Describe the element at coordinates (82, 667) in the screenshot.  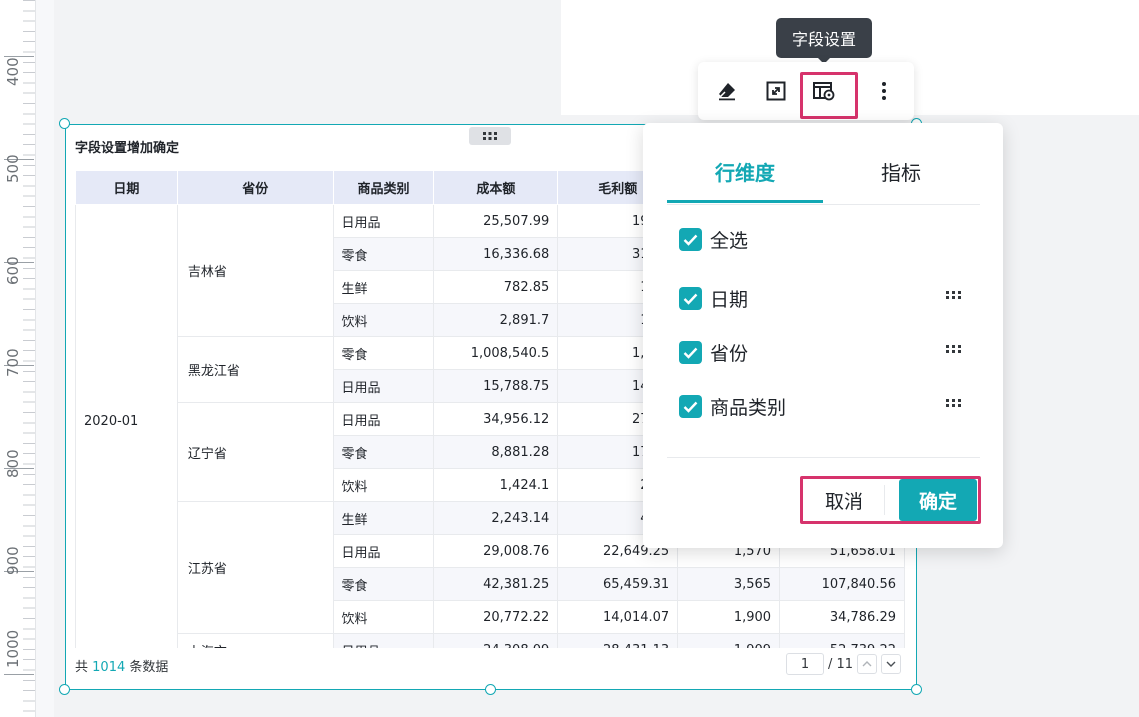
I see `total-prefix: 共` at that location.